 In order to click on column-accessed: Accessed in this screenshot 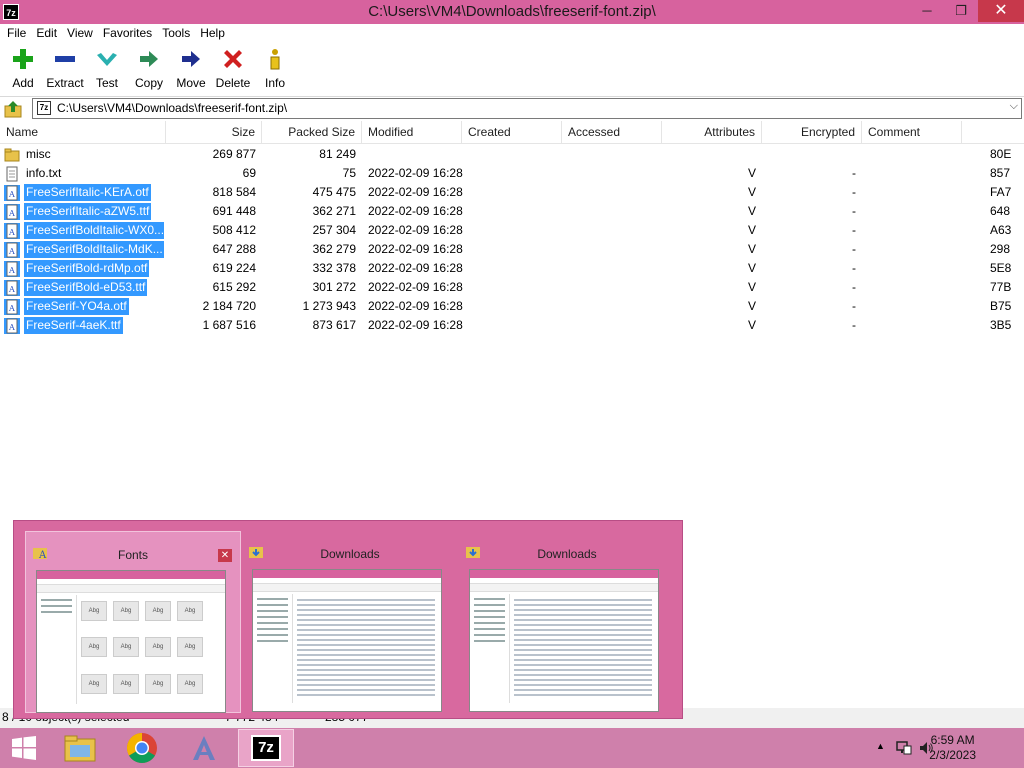, I will do `click(612, 132)`.